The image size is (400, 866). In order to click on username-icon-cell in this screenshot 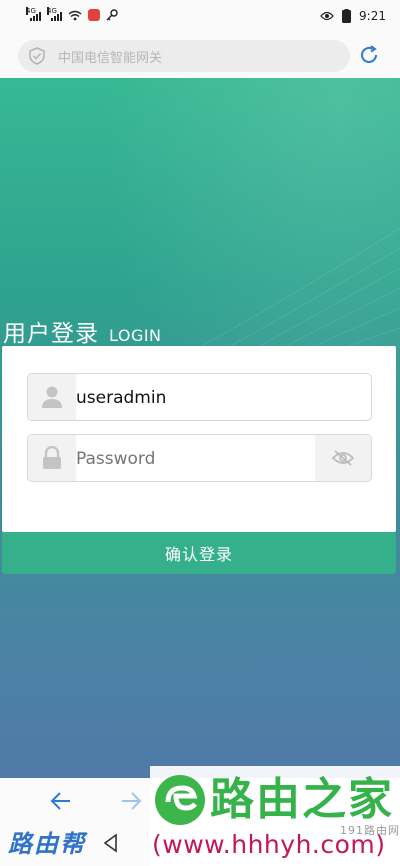, I will do `click(52, 397)`.